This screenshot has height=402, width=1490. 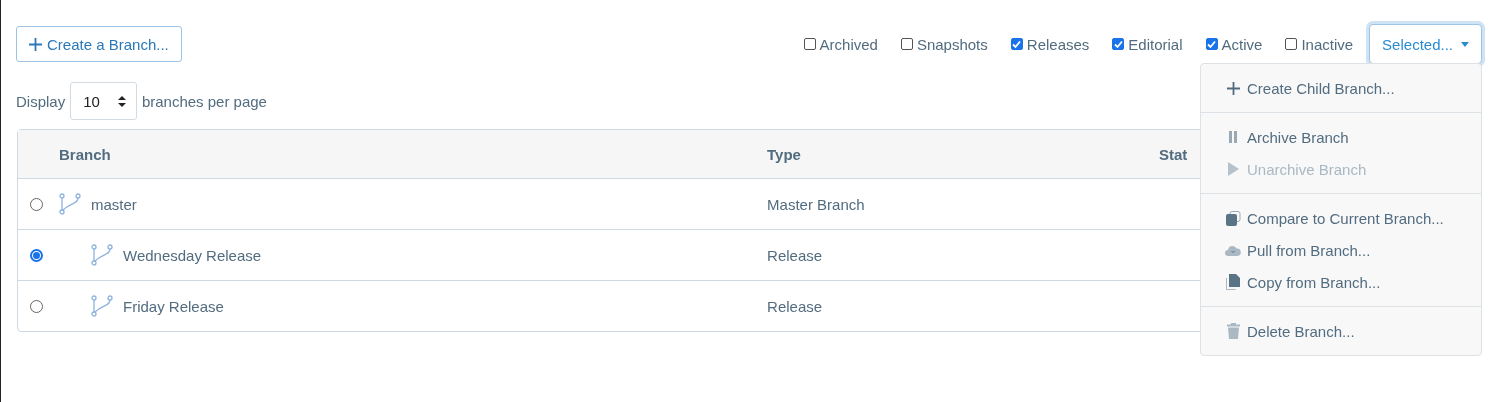 What do you see at coordinates (1233, 331) in the screenshot?
I see `trash-icon` at bounding box center [1233, 331].